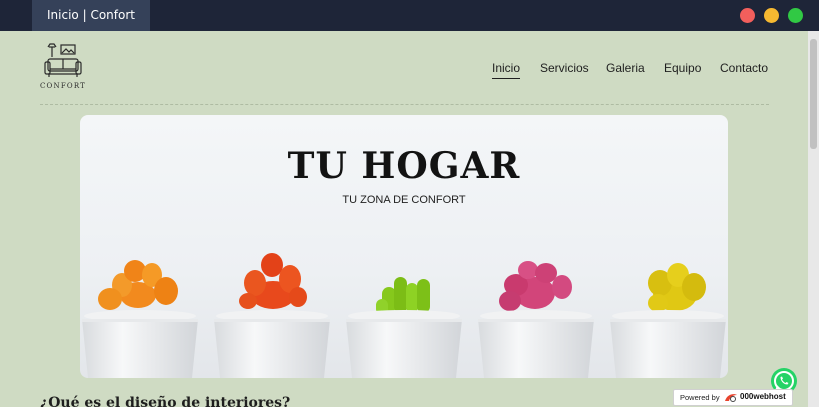 The height and width of the screenshot is (407, 819). What do you see at coordinates (273, 281) in the screenshot?
I see `cactus-red` at bounding box center [273, 281].